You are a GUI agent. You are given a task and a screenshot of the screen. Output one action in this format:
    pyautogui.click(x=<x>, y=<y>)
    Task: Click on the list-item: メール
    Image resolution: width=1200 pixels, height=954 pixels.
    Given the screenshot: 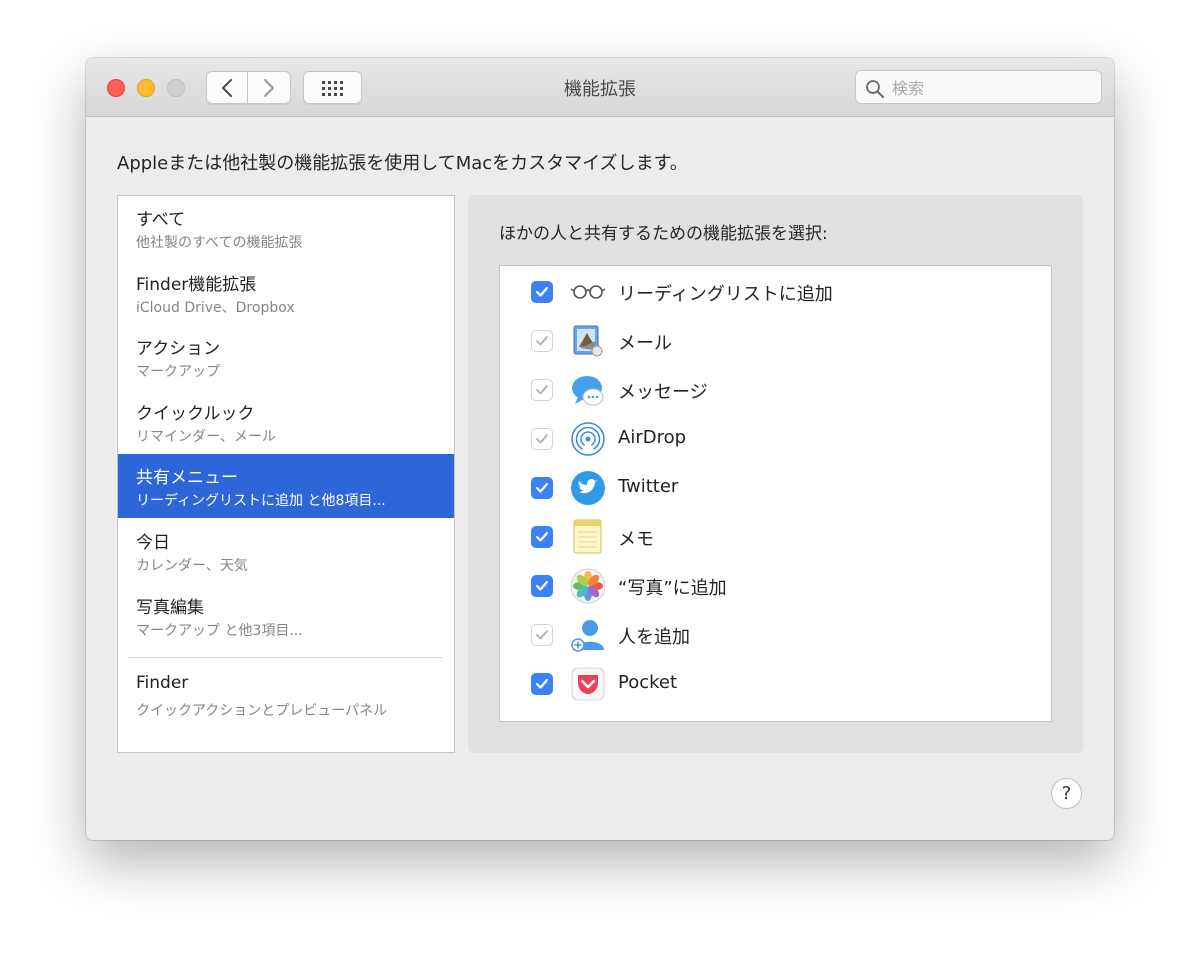 What is the action you would take?
    pyautogui.click(x=775, y=340)
    